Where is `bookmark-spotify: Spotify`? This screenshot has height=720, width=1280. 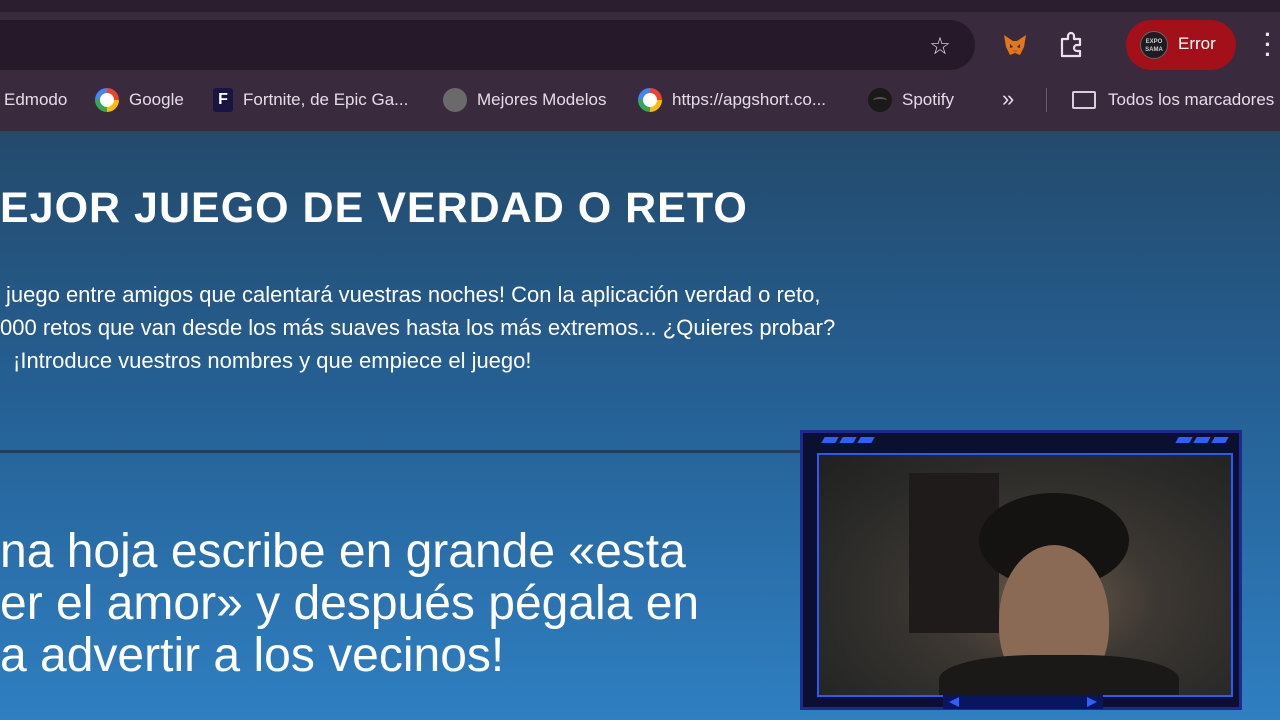 bookmark-spotify: Spotify is located at coordinates (911, 100).